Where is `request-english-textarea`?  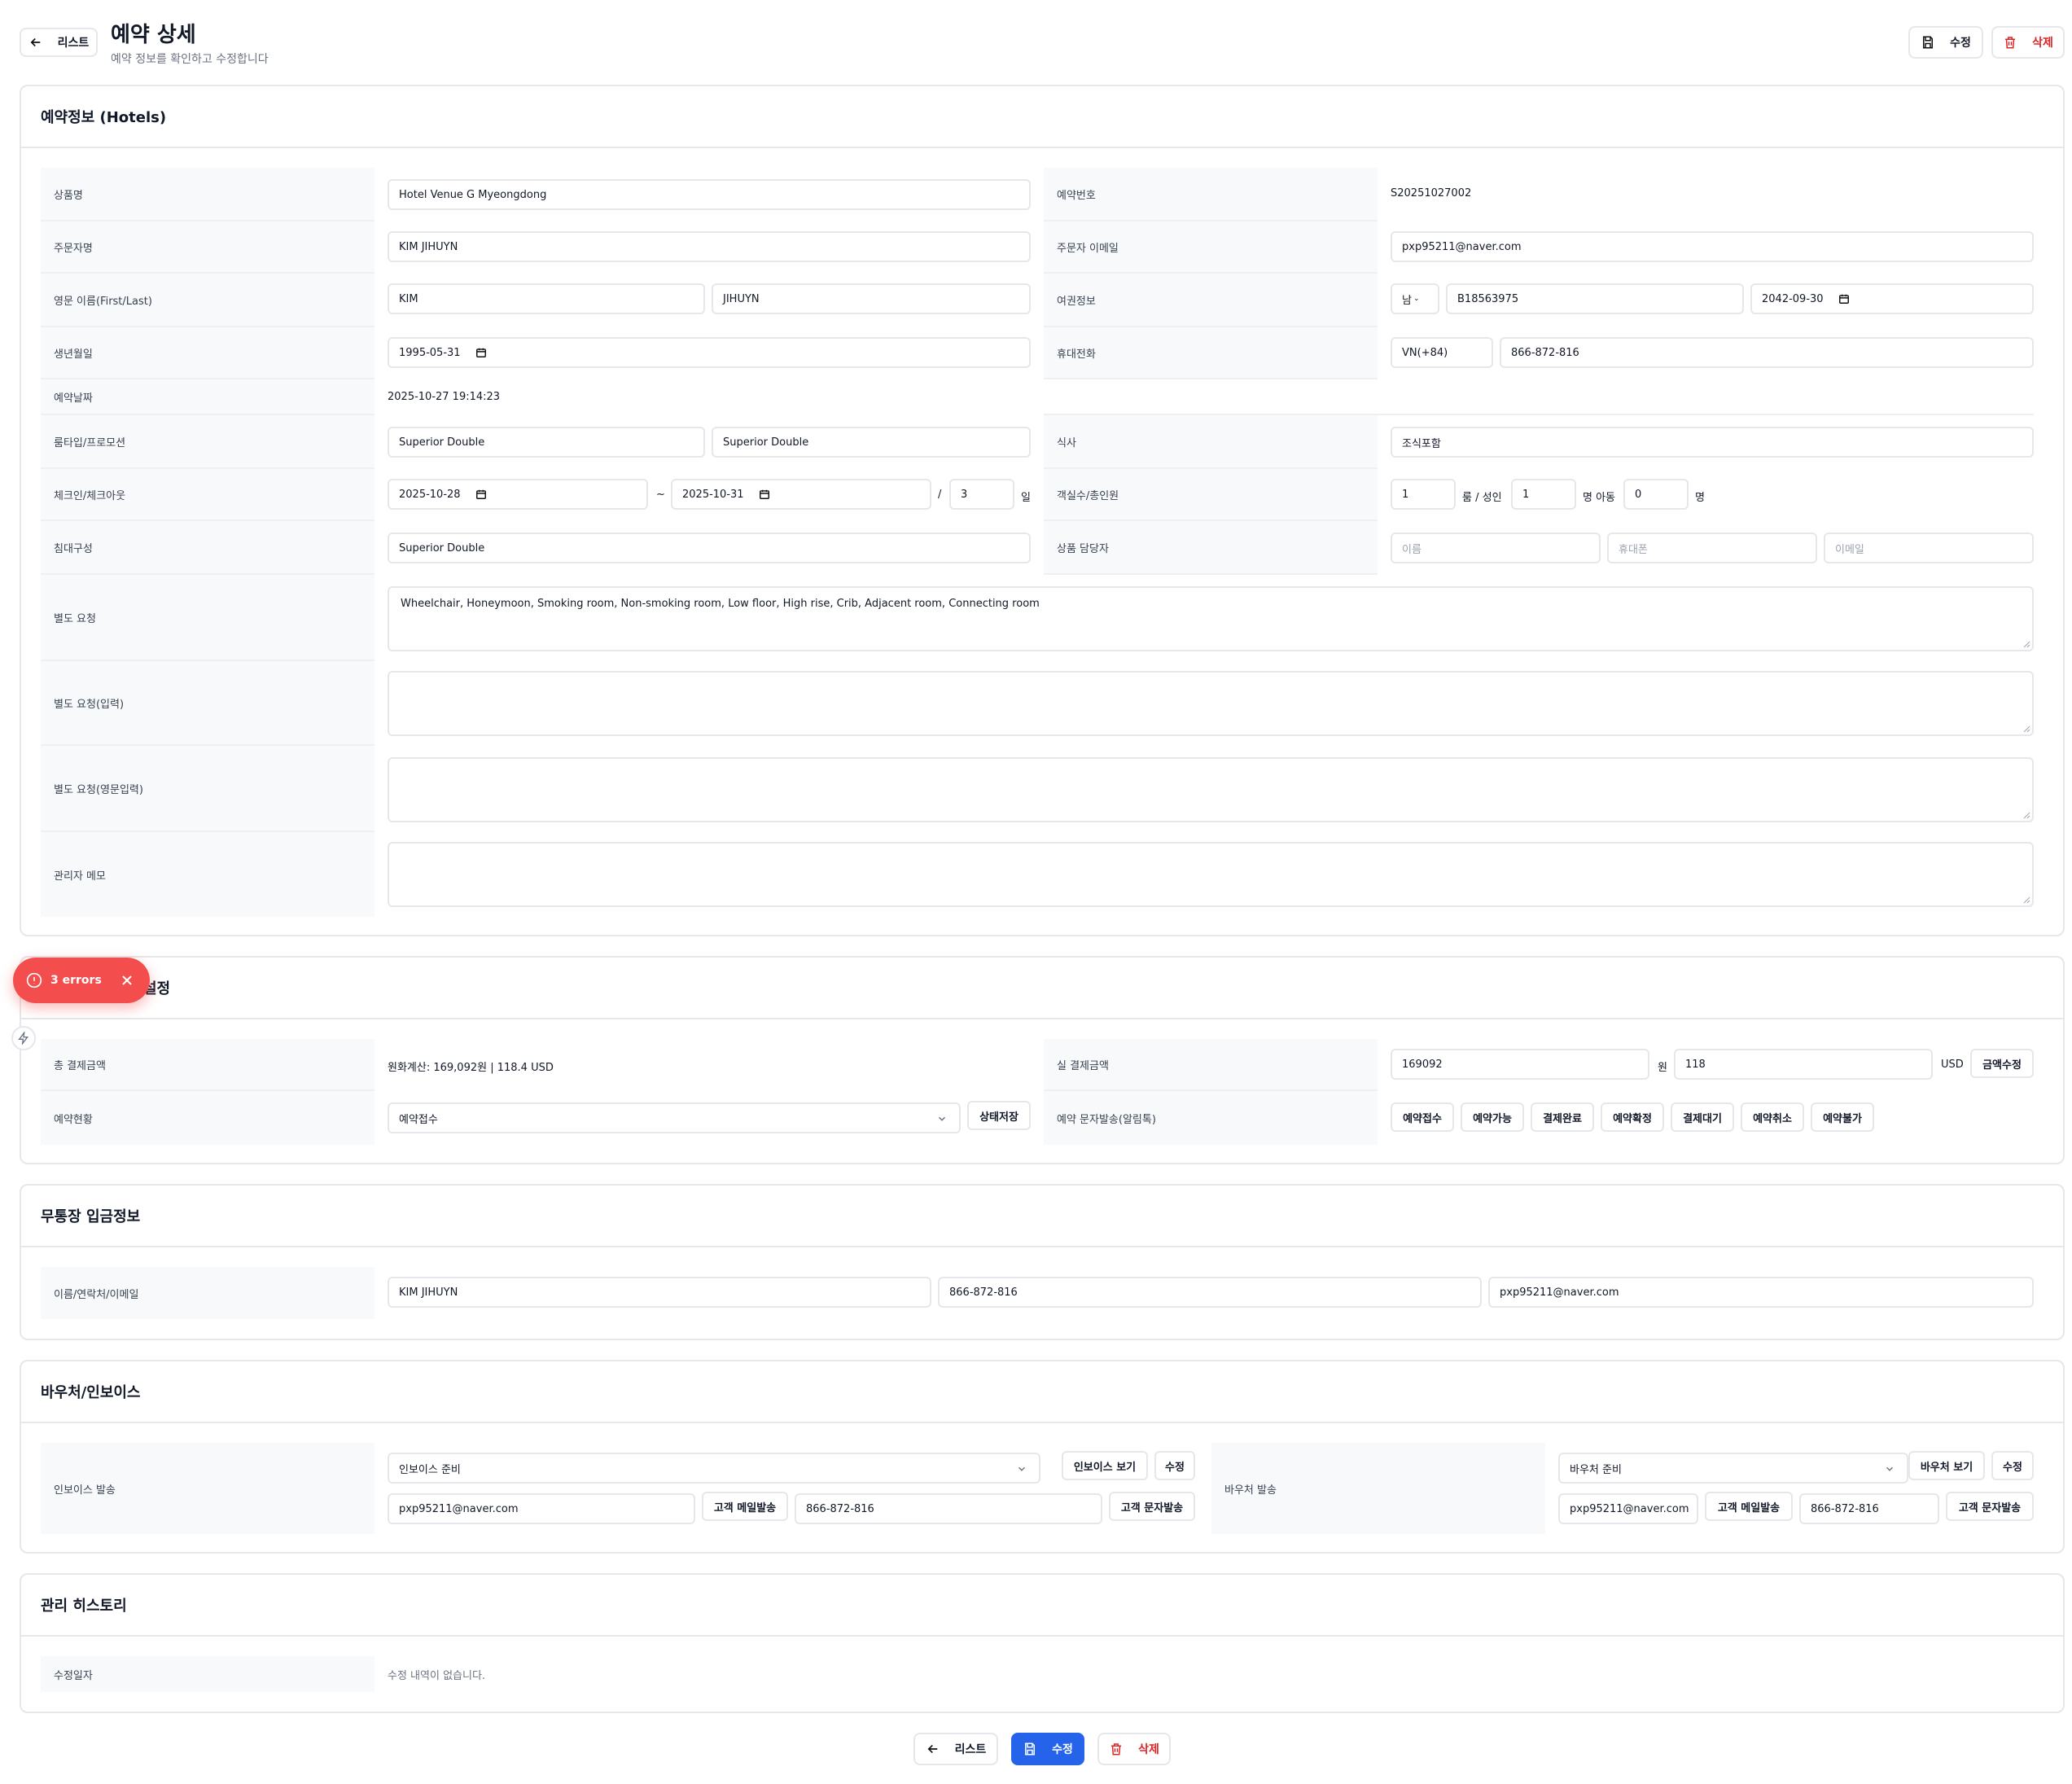
request-english-textarea is located at coordinates (1211, 790).